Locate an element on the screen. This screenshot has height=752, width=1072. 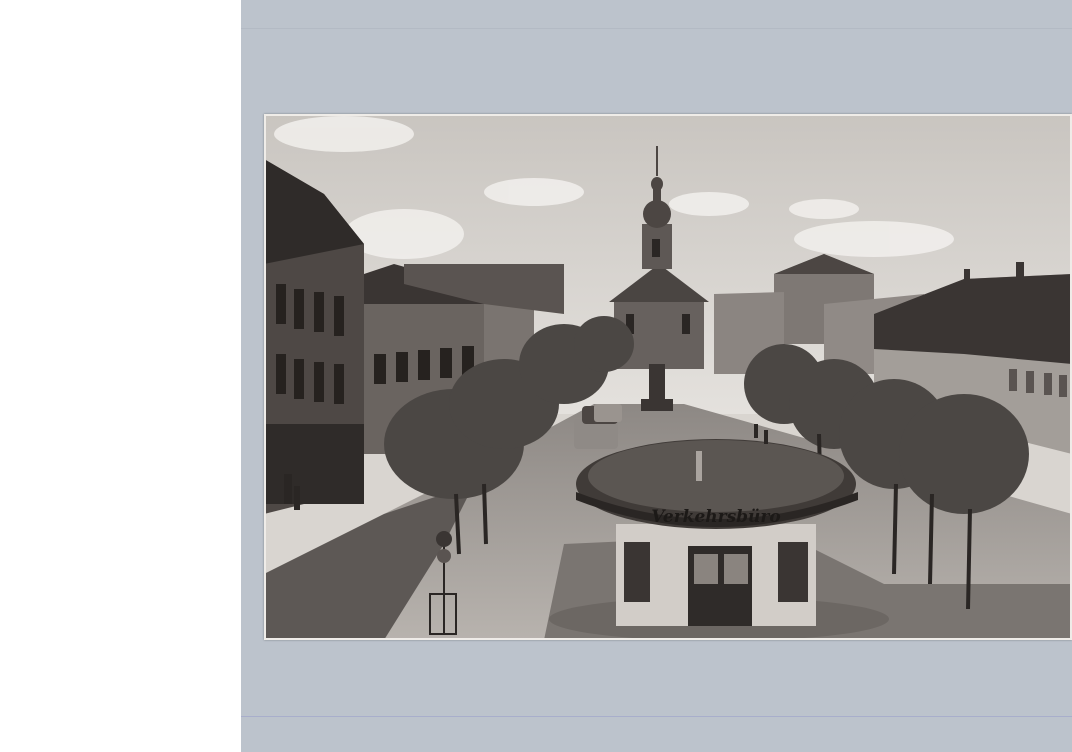
kiosk-sign: Verkehrsbüro is located at coordinates (715, 517).